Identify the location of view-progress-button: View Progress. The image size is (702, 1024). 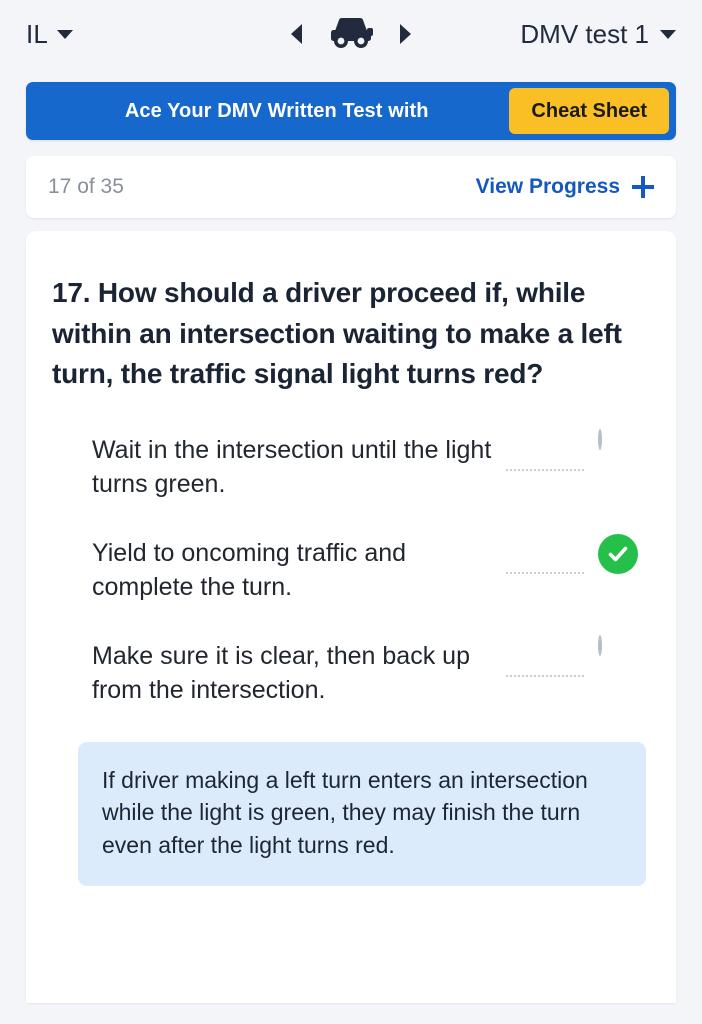
(565, 187).